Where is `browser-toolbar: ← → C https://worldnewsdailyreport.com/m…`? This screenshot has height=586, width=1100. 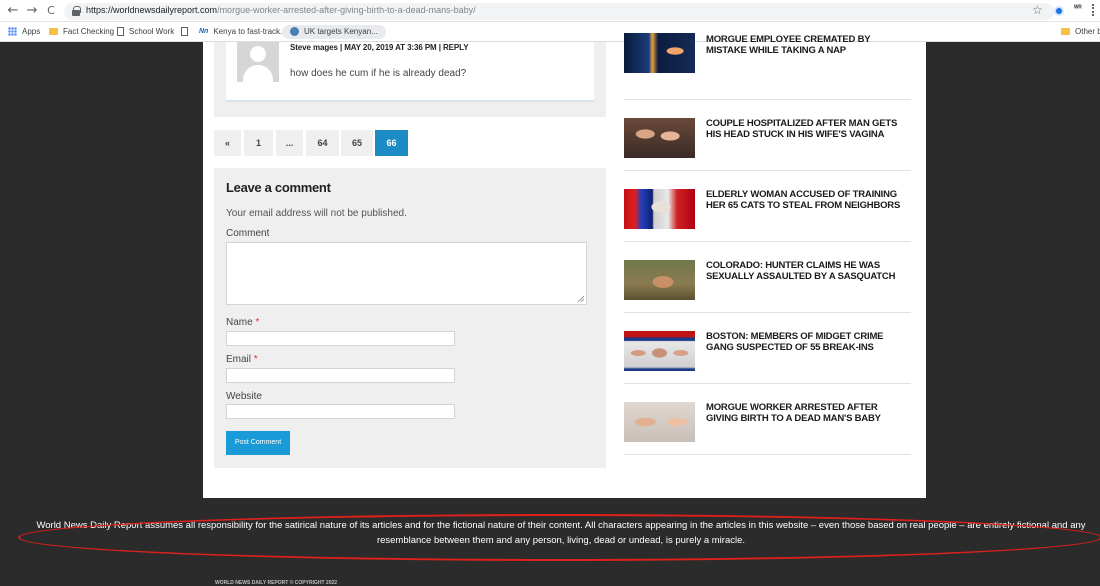 browser-toolbar: ← → C https://worldnewsdailyreport.com/m… is located at coordinates (550, 11).